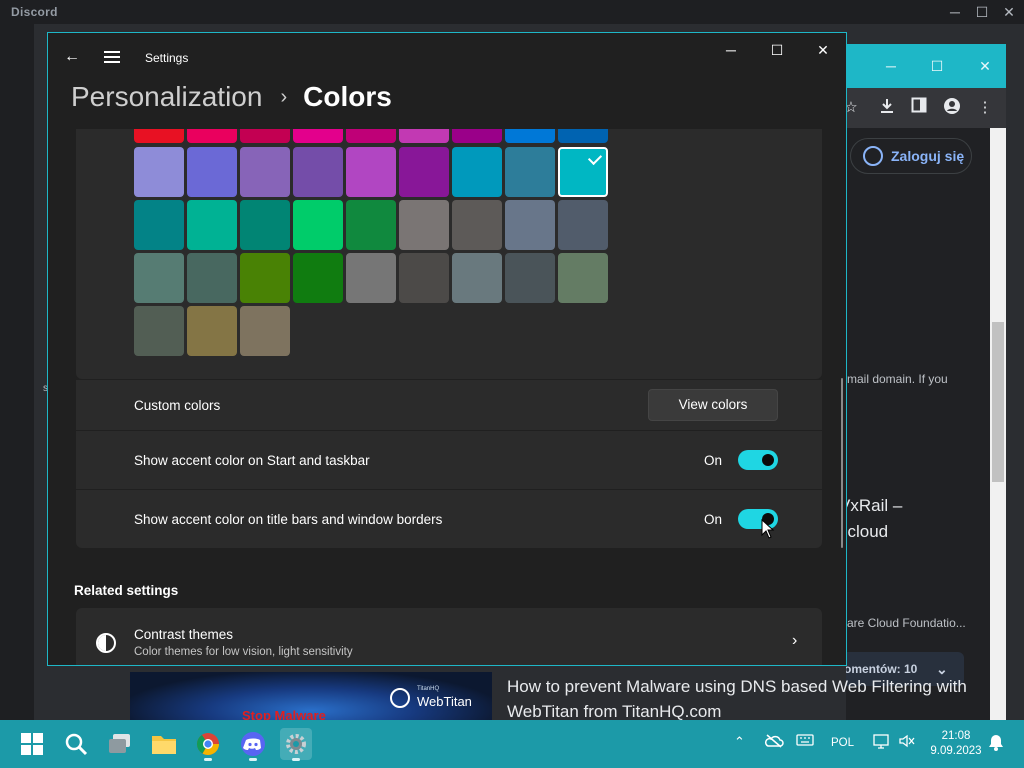  What do you see at coordinates (758, 460) in the screenshot?
I see `accent-start-toggle` at bounding box center [758, 460].